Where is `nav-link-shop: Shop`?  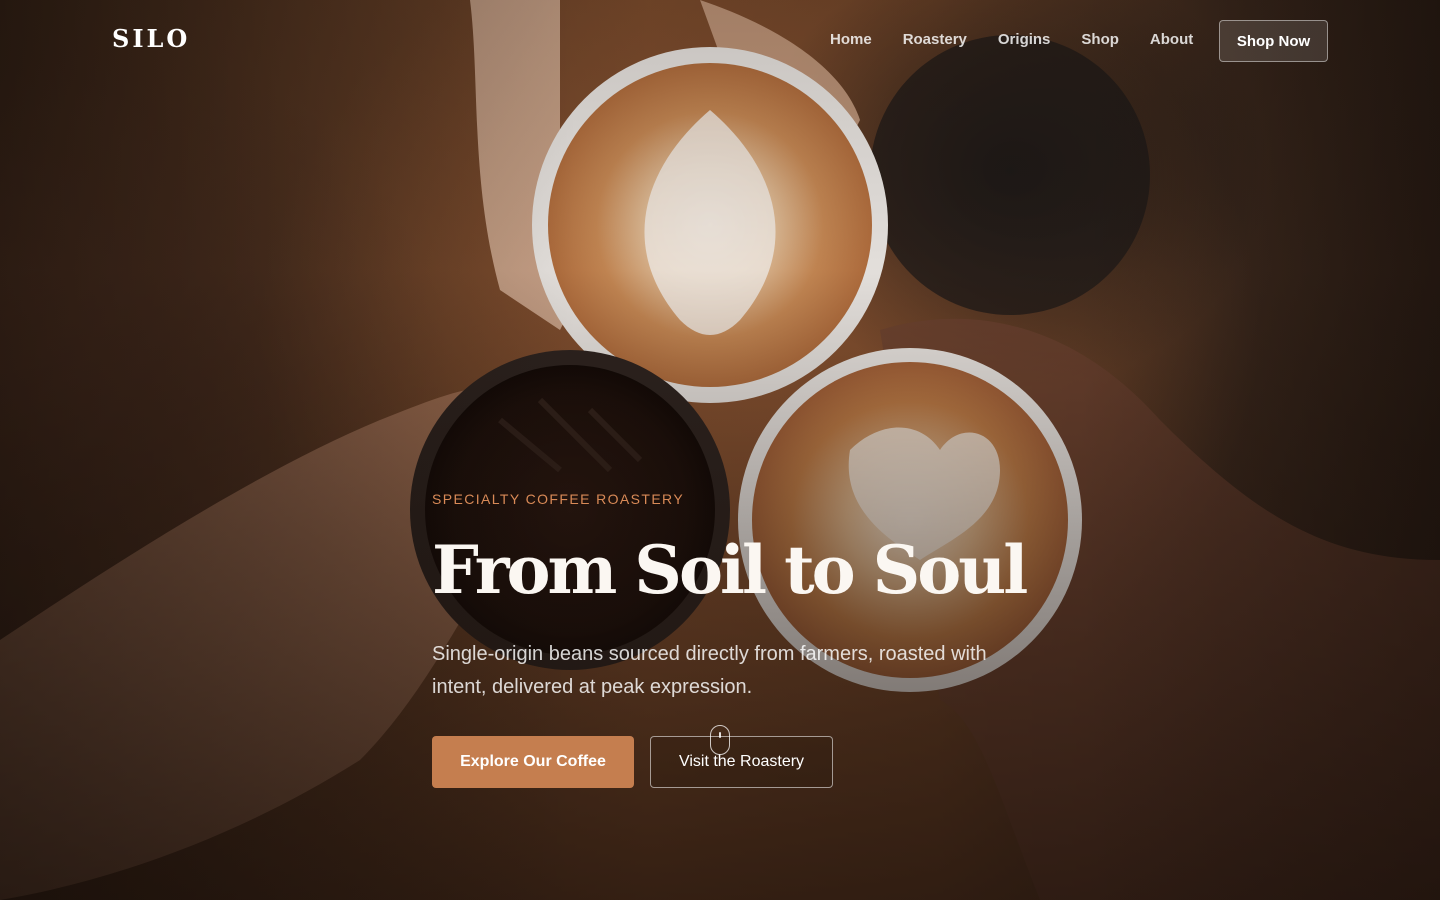
nav-link-shop: Shop is located at coordinates (1100, 39).